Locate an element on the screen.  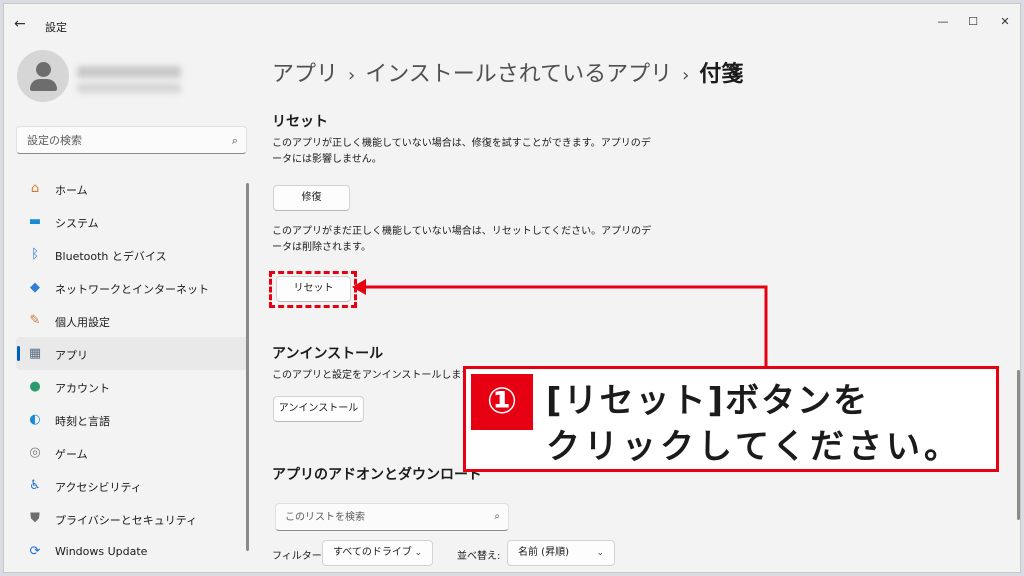
sort-dropdown: 名前 (昇順) ⌄ is located at coordinates (561, 553).